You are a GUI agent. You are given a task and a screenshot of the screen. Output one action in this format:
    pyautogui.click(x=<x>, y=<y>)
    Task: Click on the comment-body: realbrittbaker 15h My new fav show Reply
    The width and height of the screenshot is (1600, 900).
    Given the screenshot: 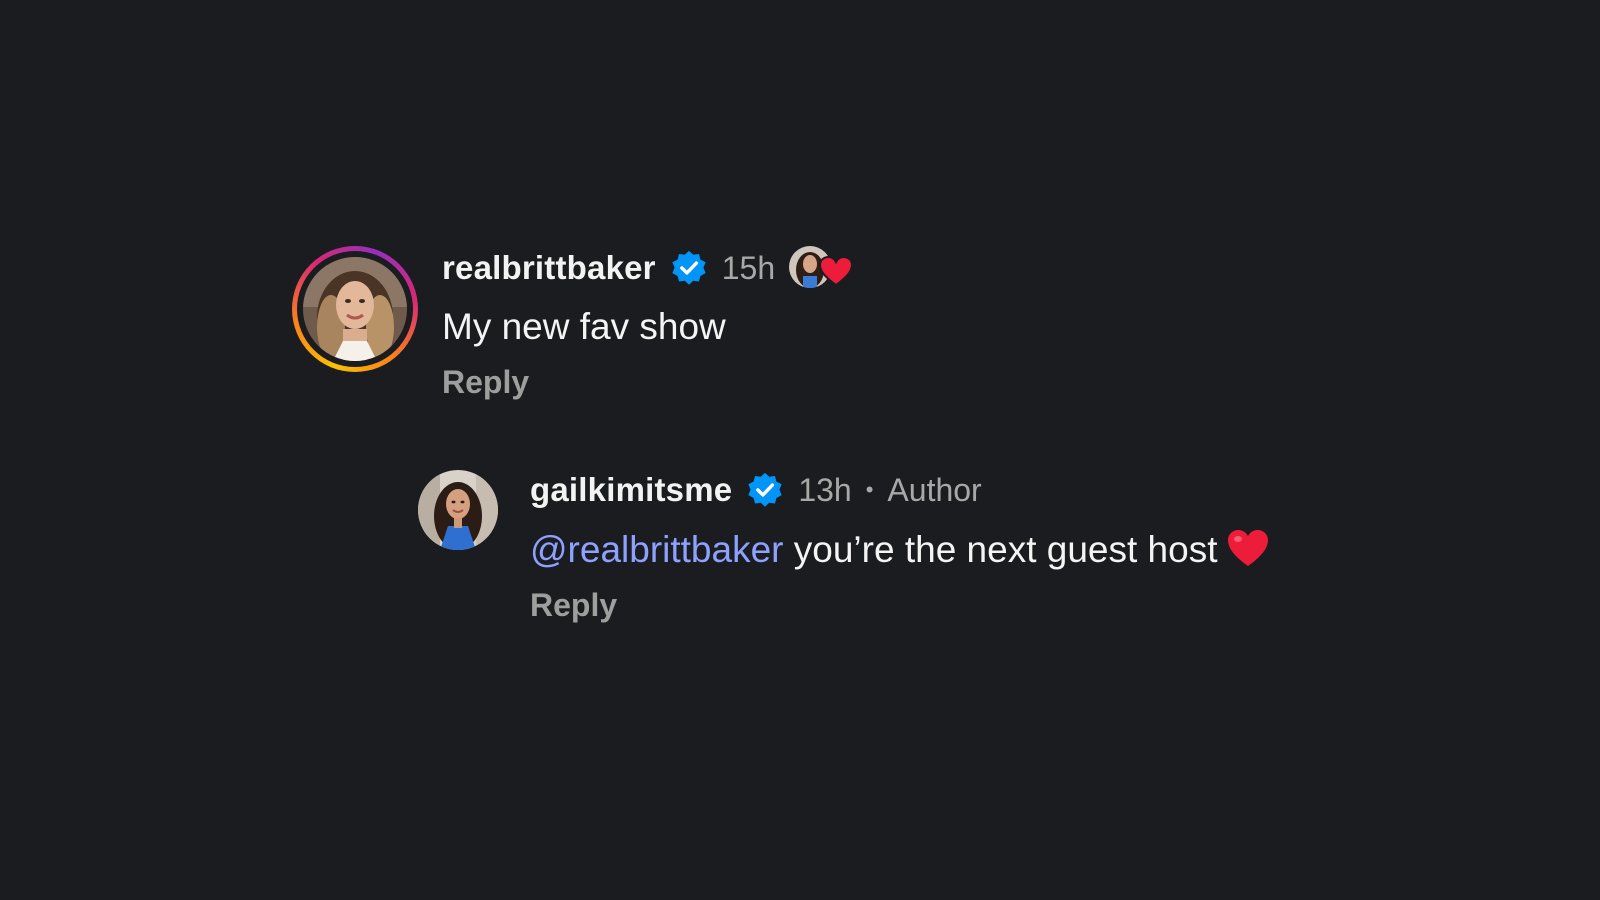 What is the action you would take?
    pyautogui.click(x=648, y=323)
    